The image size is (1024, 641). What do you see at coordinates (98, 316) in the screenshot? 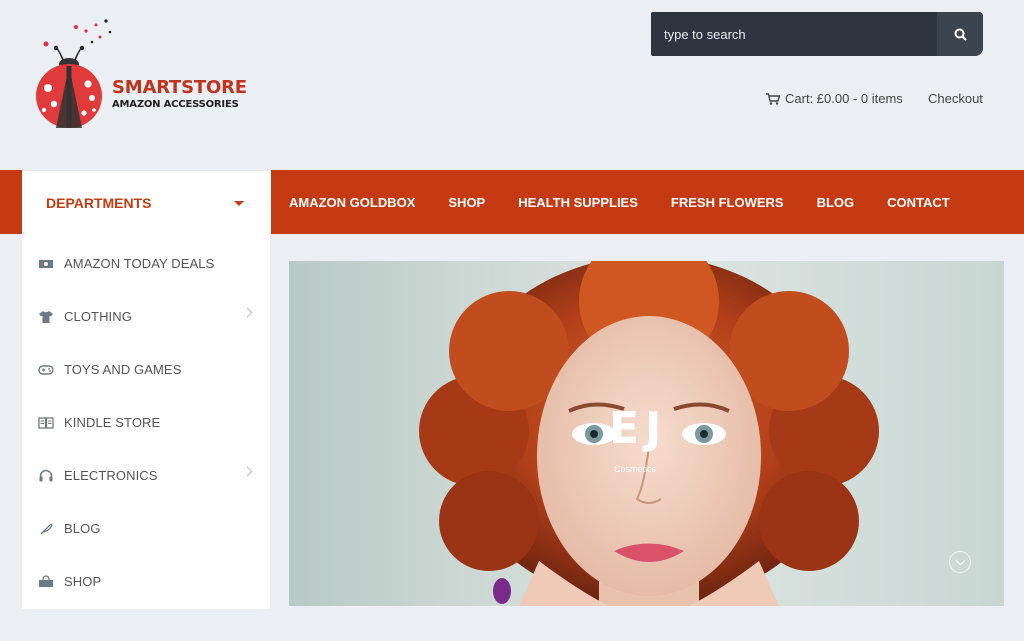
I see `sidebar-item-label: CLOTHING` at bounding box center [98, 316].